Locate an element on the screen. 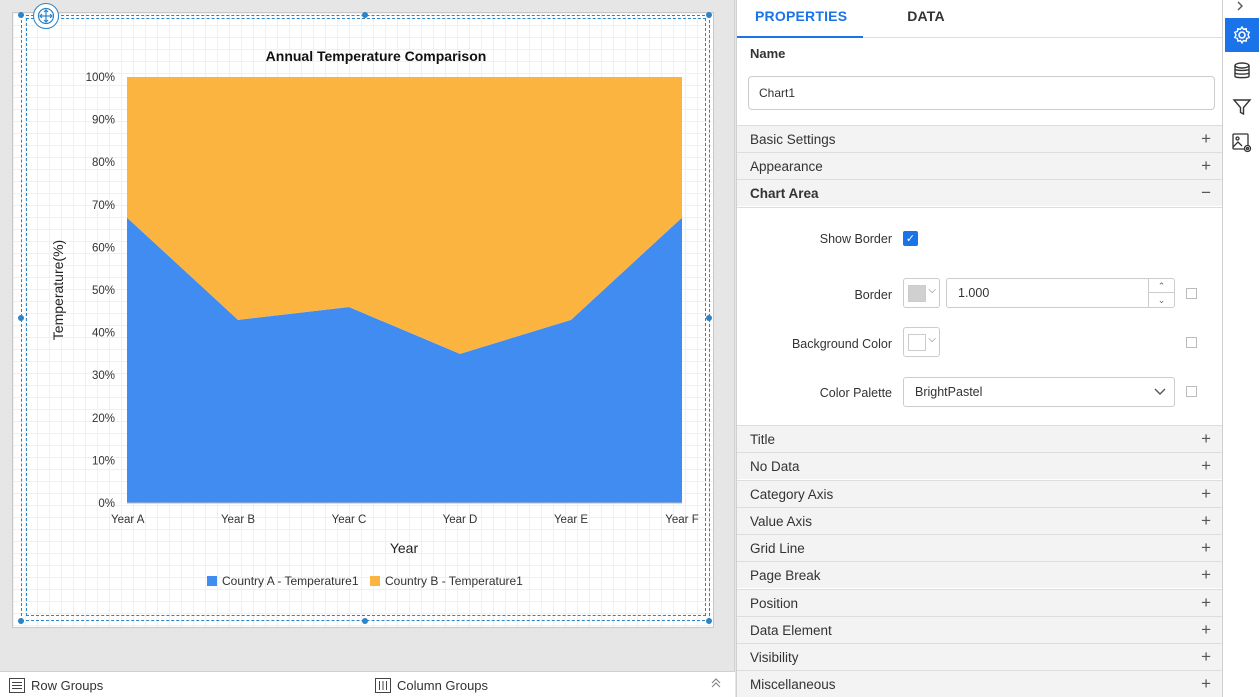 The height and width of the screenshot is (697, 1260). section-chart-area: Chart Area − is located at coordinates (980, 192).